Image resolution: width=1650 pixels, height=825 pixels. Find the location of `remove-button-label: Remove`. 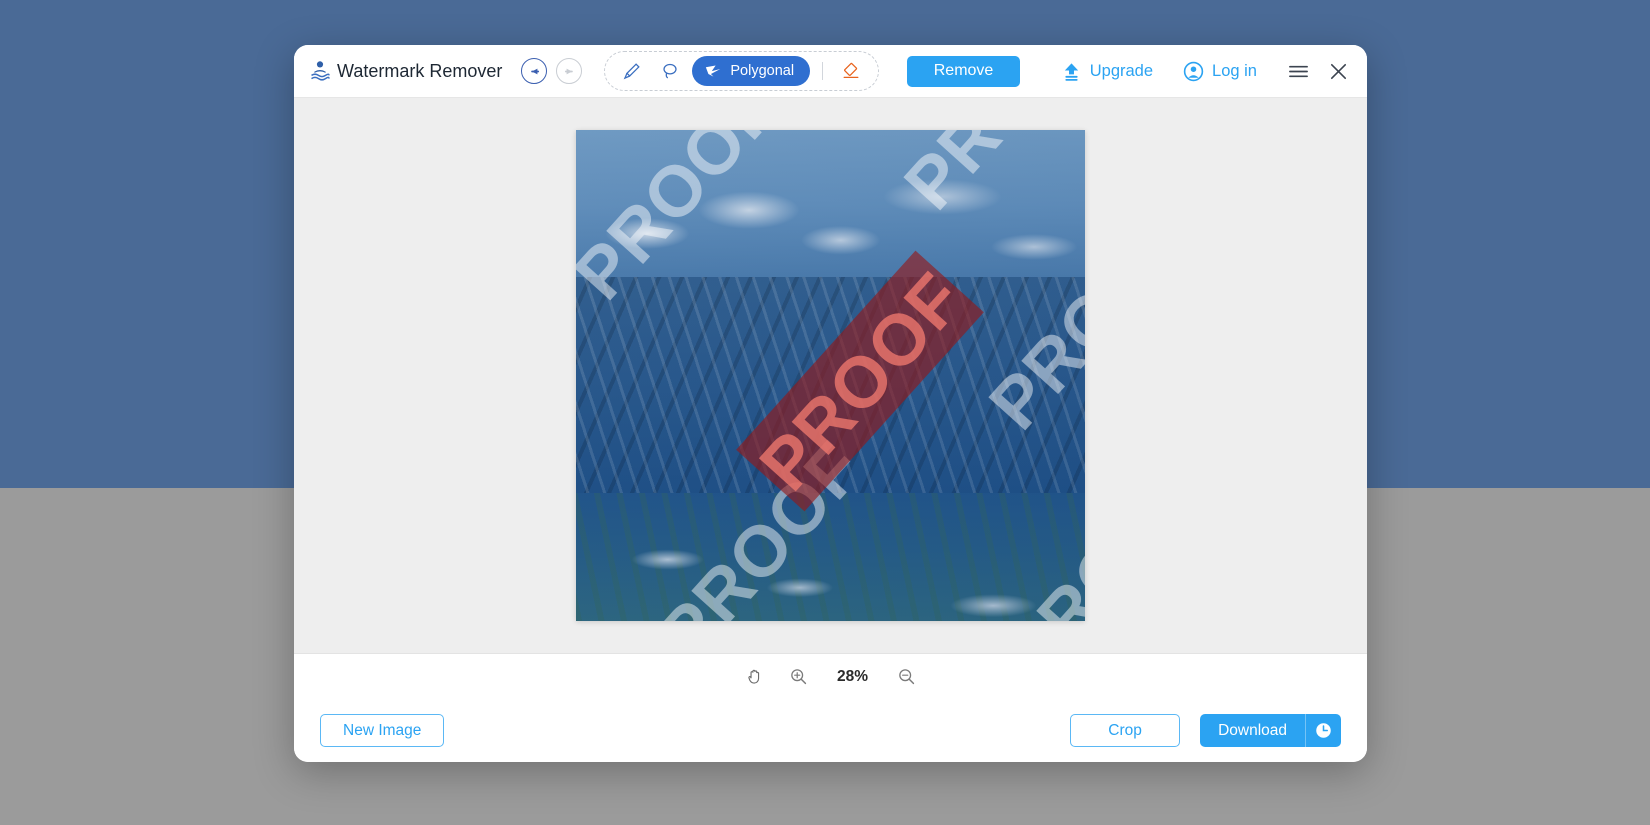

remove-button-label: Remove is located at coordinates (963, 70).